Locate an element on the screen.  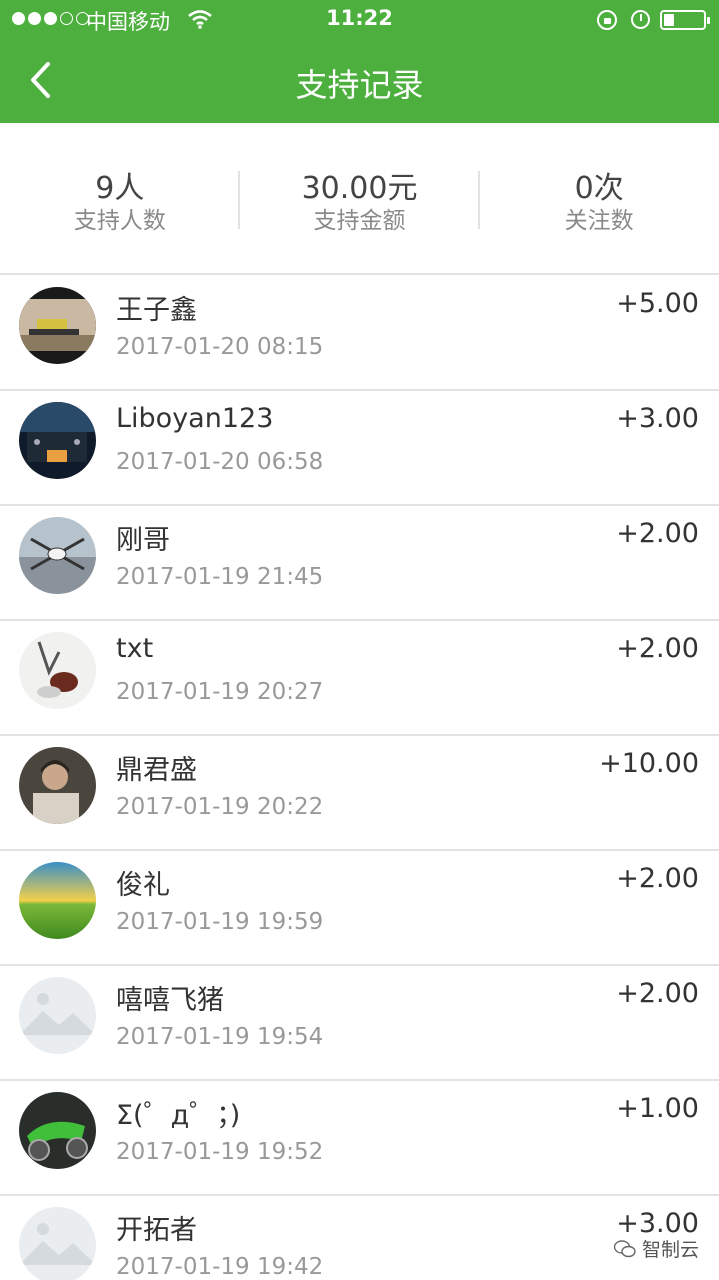
support-time: 2017-01-19 19:54 is located at coordinates (220, 1037).